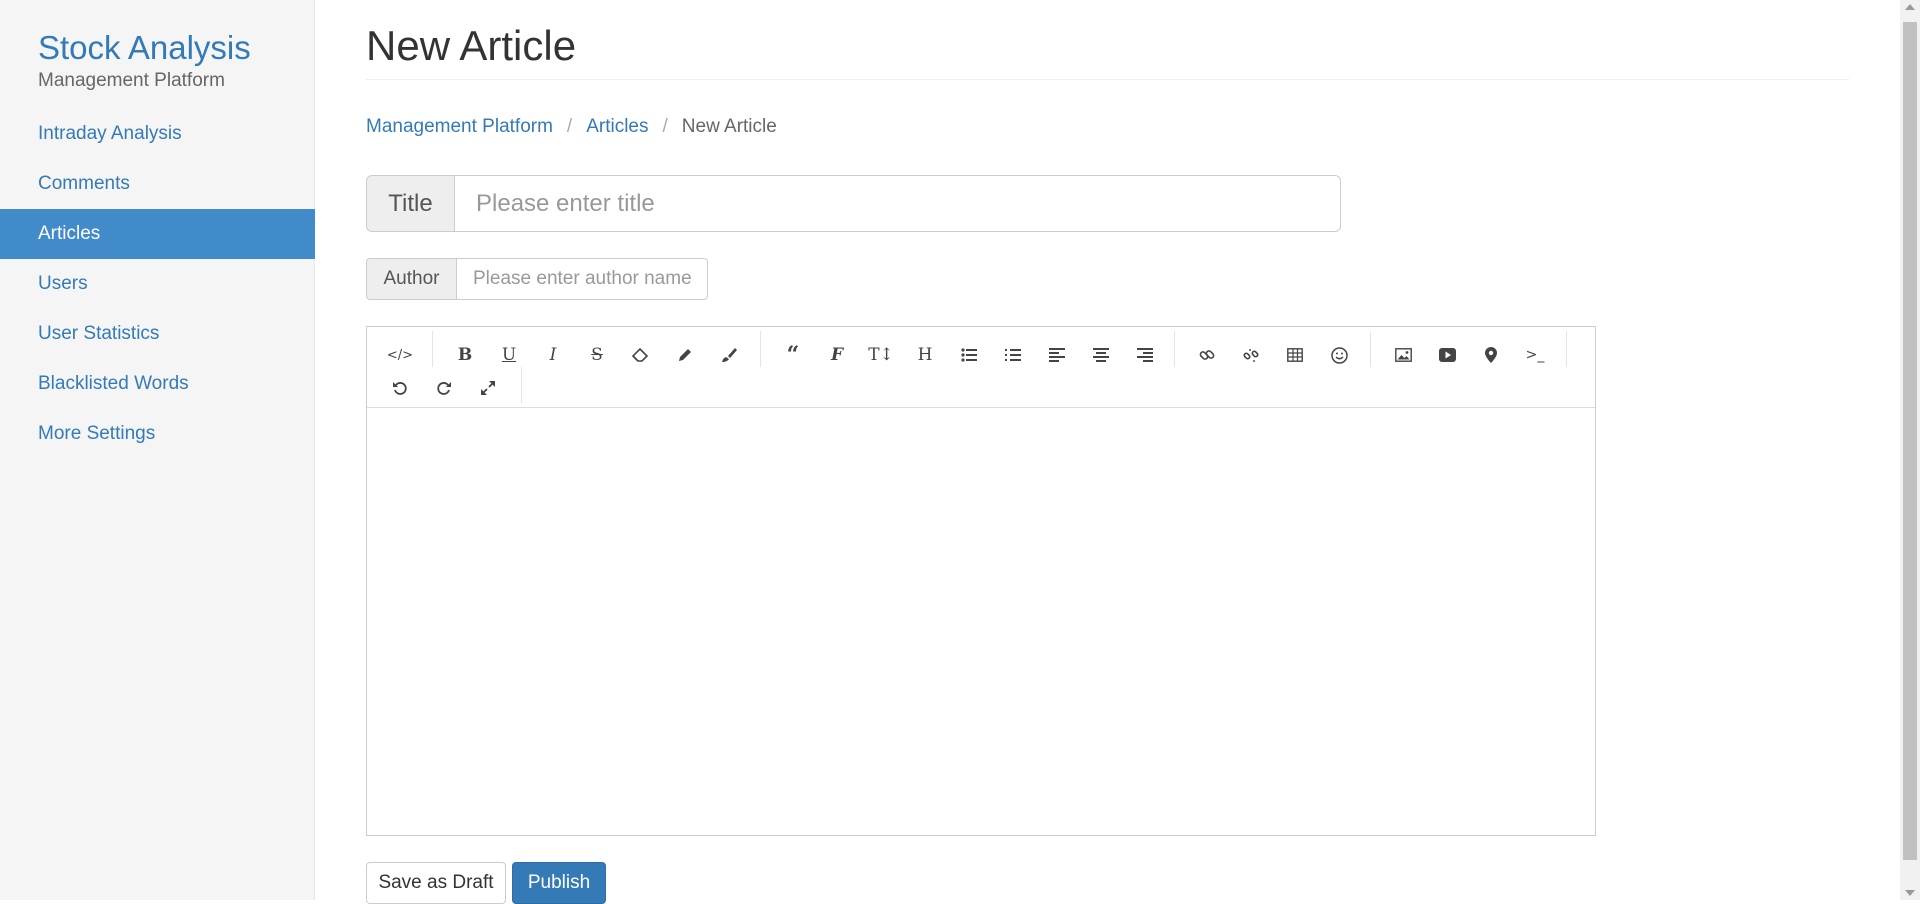 The width and height of the screenshot is (1920, 904). What do you see at coordinates (1491, 355) in the screenshot?
I see `map-marker-icon` at bounding box center [1491, 355].